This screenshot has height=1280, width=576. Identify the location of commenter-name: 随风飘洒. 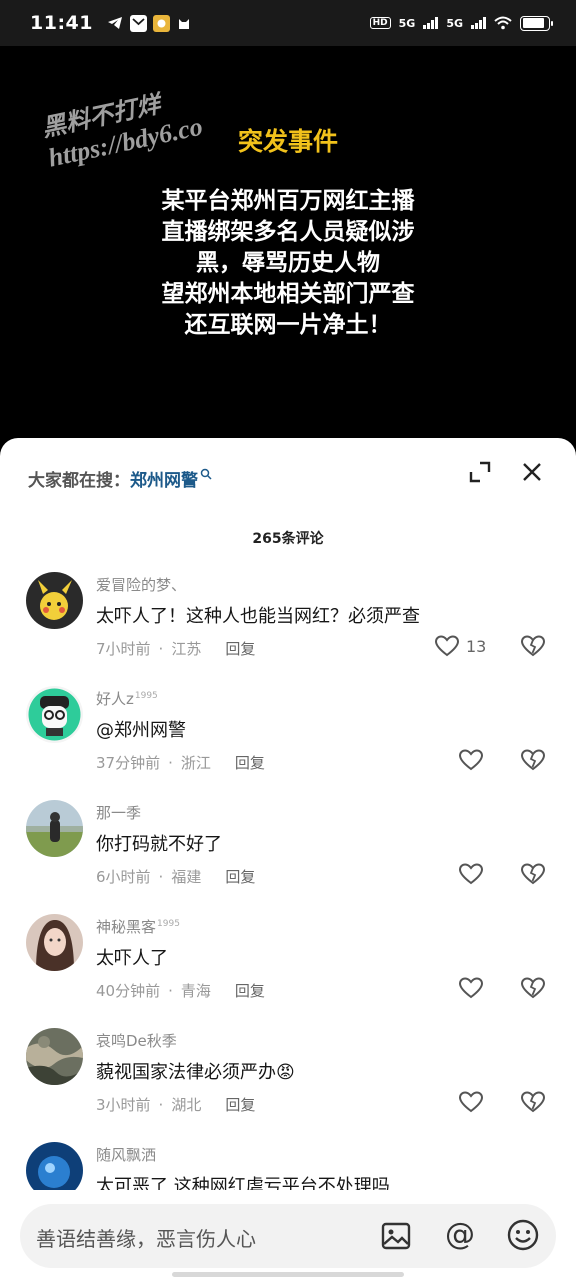
(126, 1154).